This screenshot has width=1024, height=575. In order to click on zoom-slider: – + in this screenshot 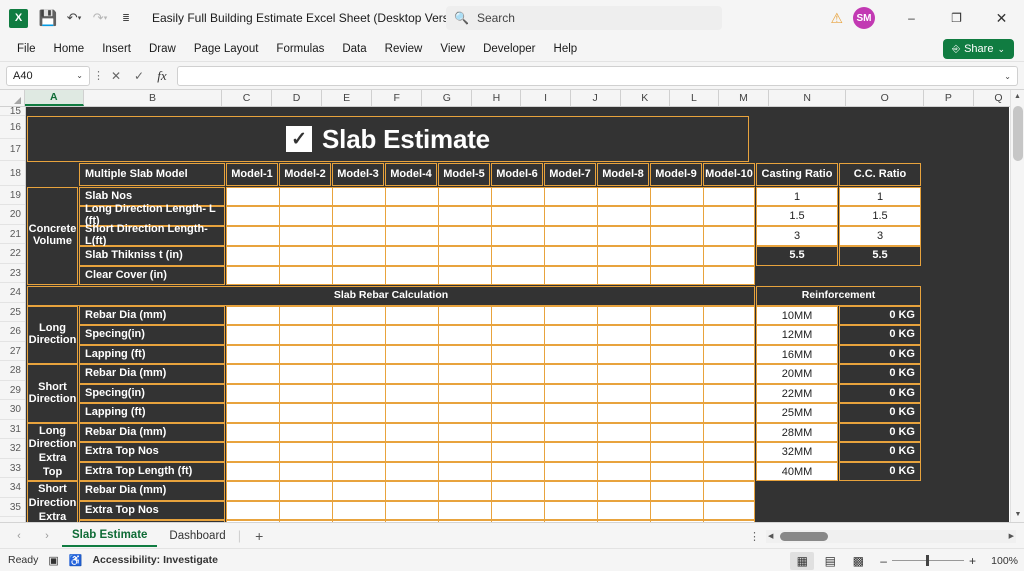, I will do `click(928, 561)`.